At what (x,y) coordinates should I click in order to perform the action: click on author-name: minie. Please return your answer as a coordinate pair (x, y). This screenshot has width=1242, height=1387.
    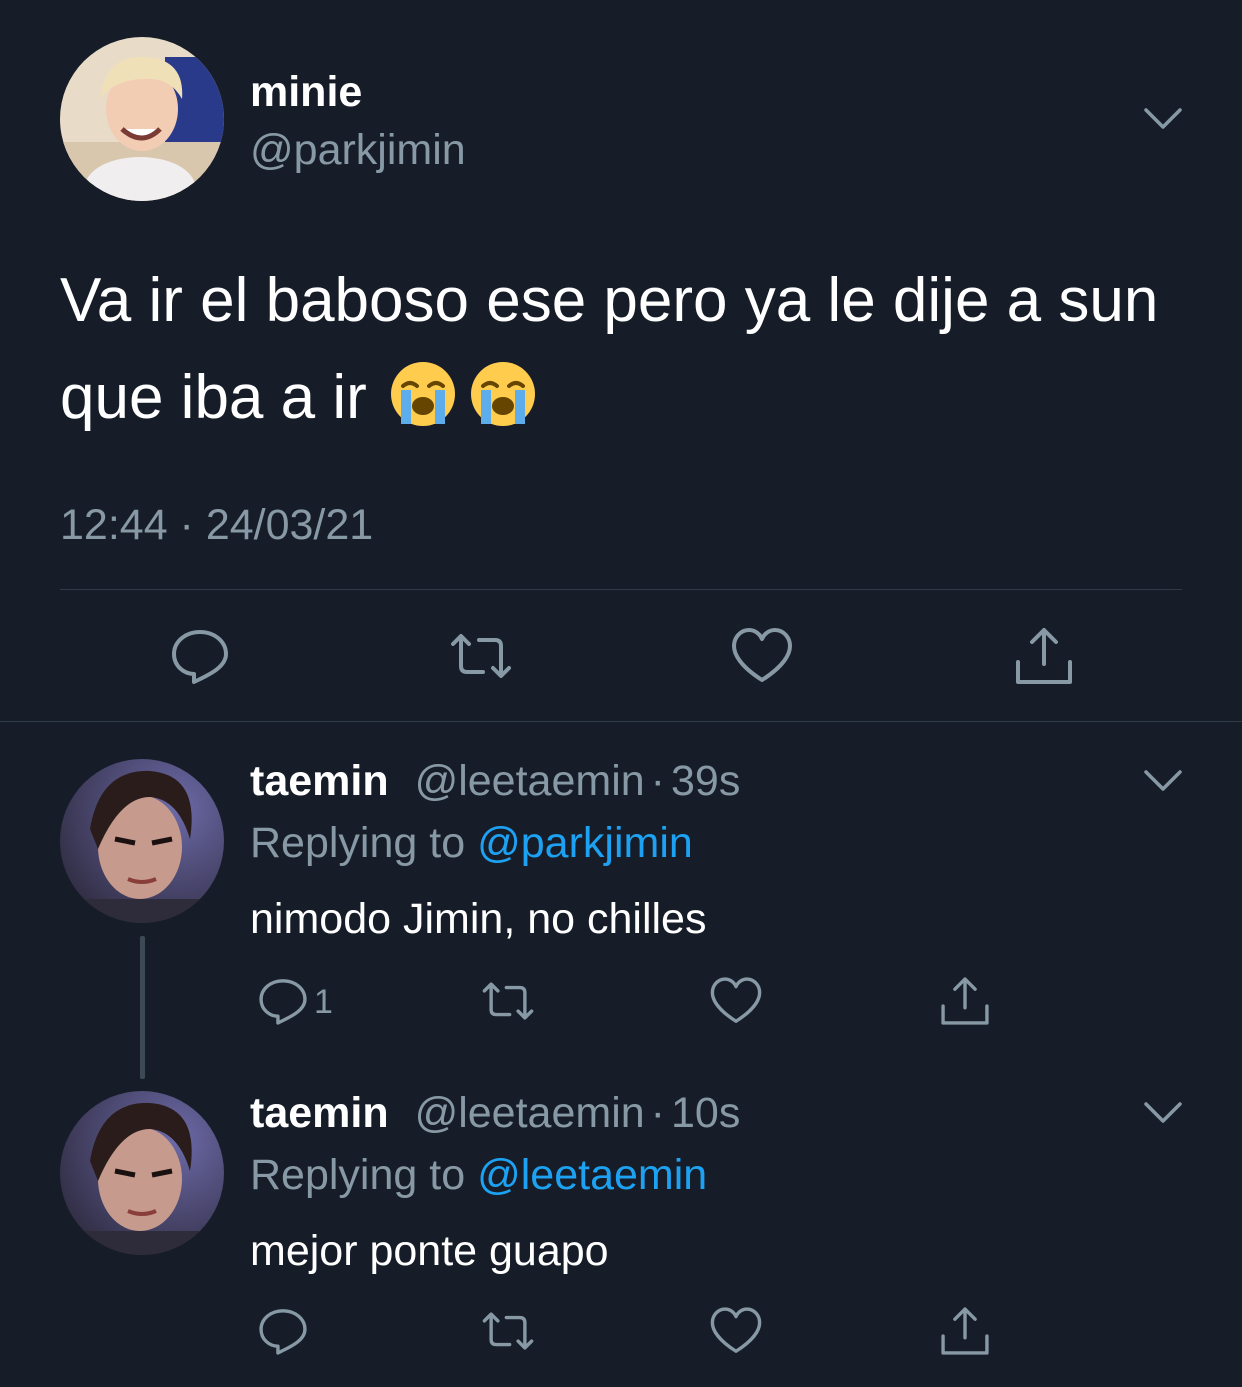
    Looking at the image, I should click on (306, 92).